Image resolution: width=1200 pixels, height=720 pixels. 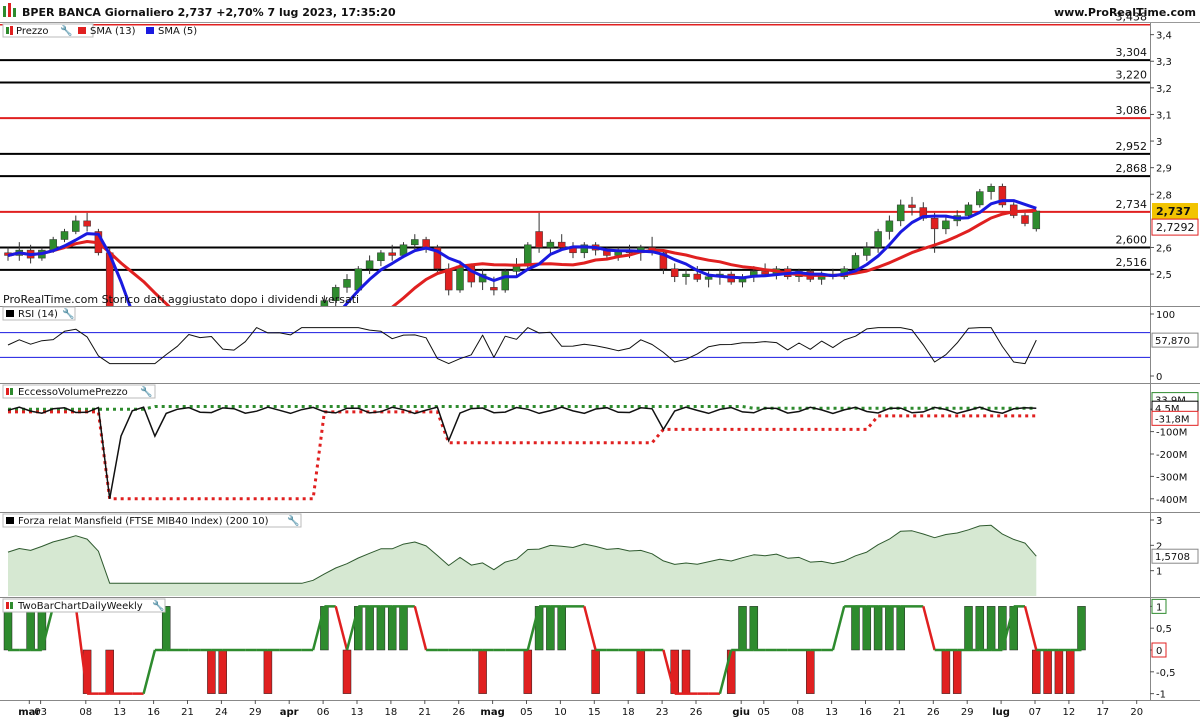 I want to click on x-tick-label: 21, so click(x=424, y=712).